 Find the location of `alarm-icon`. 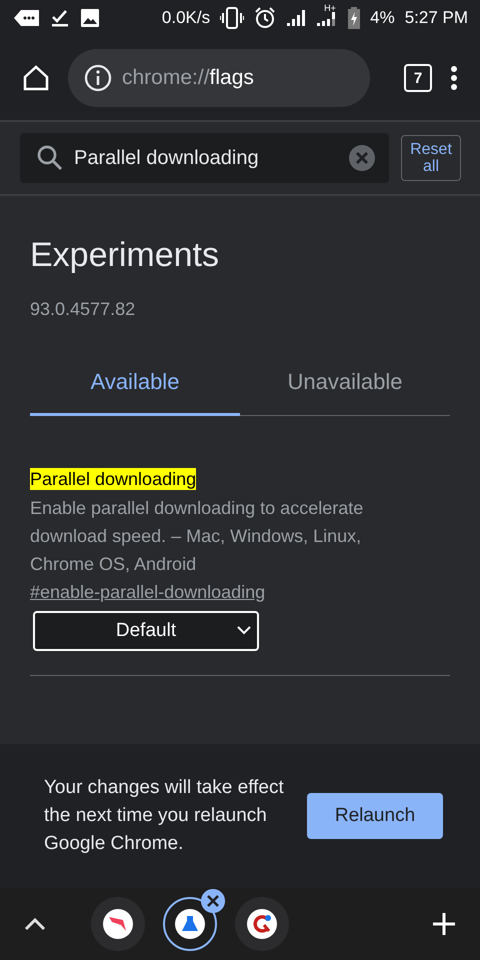

alarm-icon is located at coordinates (265, 18).